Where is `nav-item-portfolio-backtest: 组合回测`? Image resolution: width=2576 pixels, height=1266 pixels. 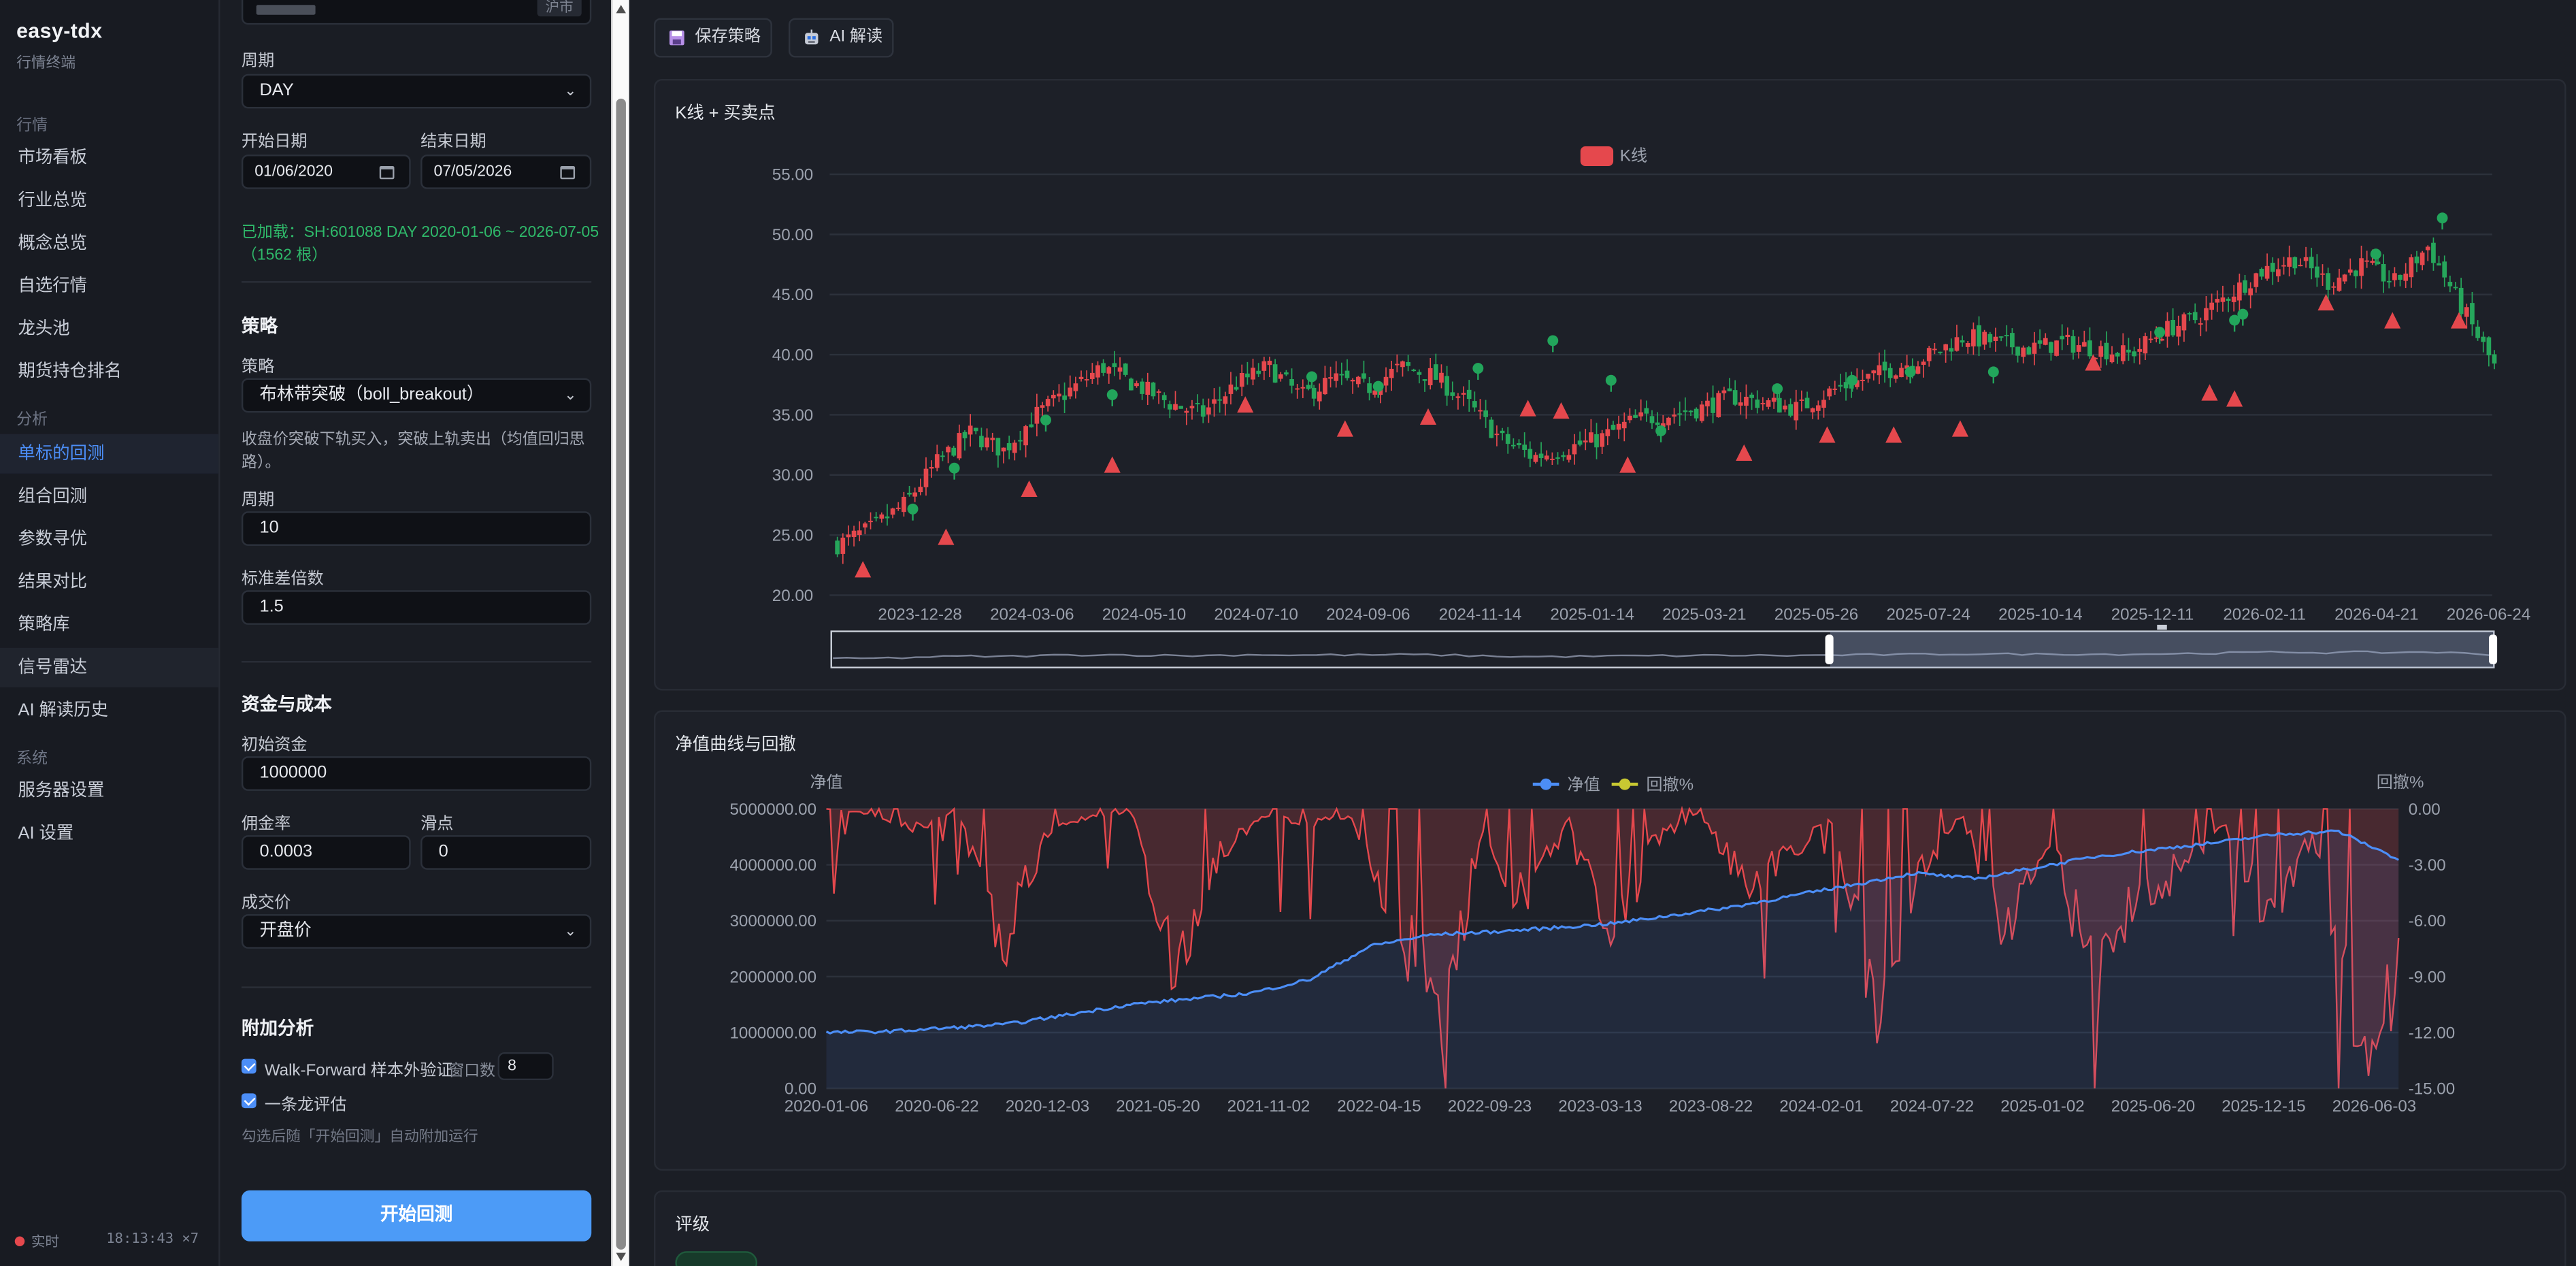 nav-item-portfolio-backtest: 组合回测 is located at coordinates (109, 497).